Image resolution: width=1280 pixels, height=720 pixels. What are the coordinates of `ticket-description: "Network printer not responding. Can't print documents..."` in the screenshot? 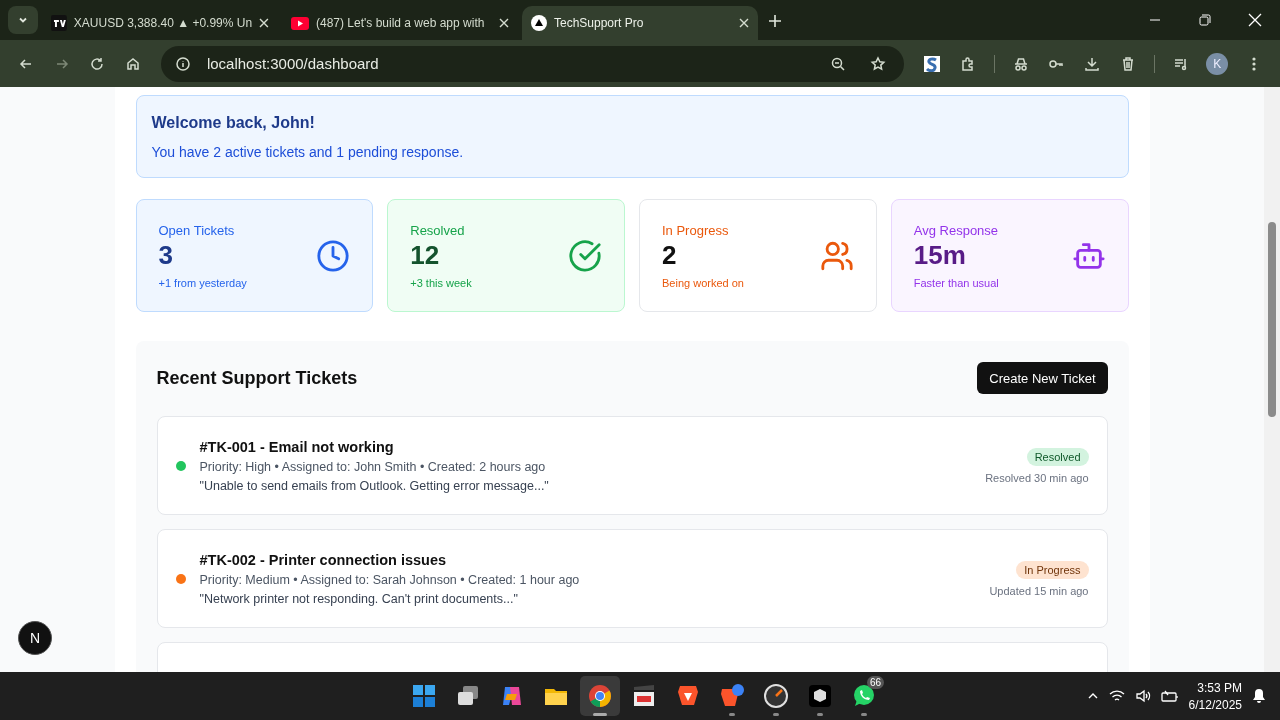 It's located at (359, 598).